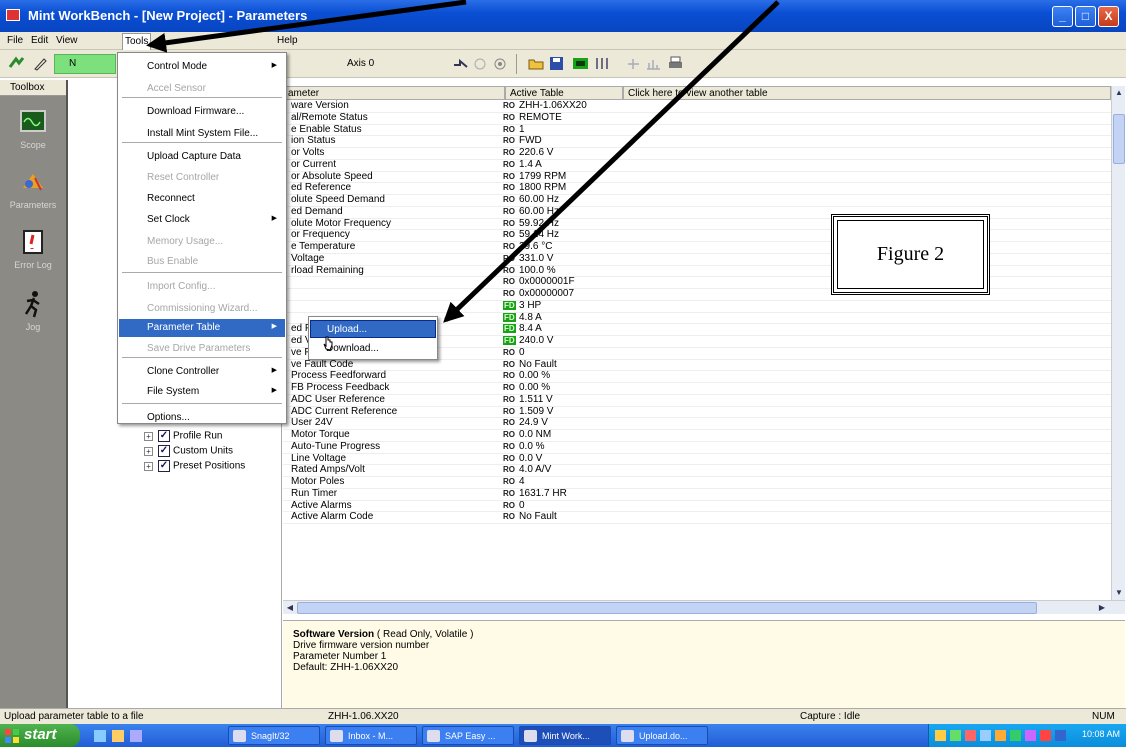 This screenshot has width=1126, height=747. What do you see at coordinates (697, 459) in the screenshot?
I see `table-row: Line Voltage RO 0.0 V` at bounding box center [697, 459].